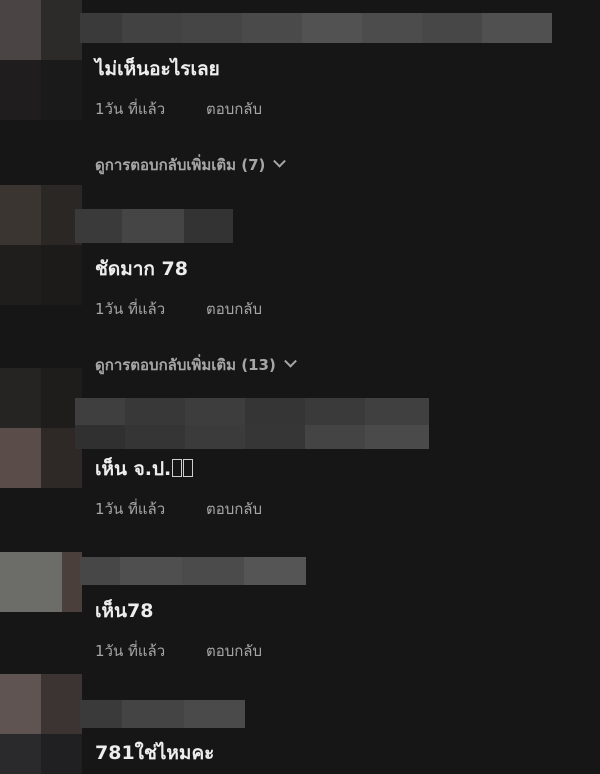 This screenshot has height=774, width=600. What do you see at coordinates (124, 611) in the screenshot?
I see `comment-text: เห็น78` at bounding box center [124, 611].